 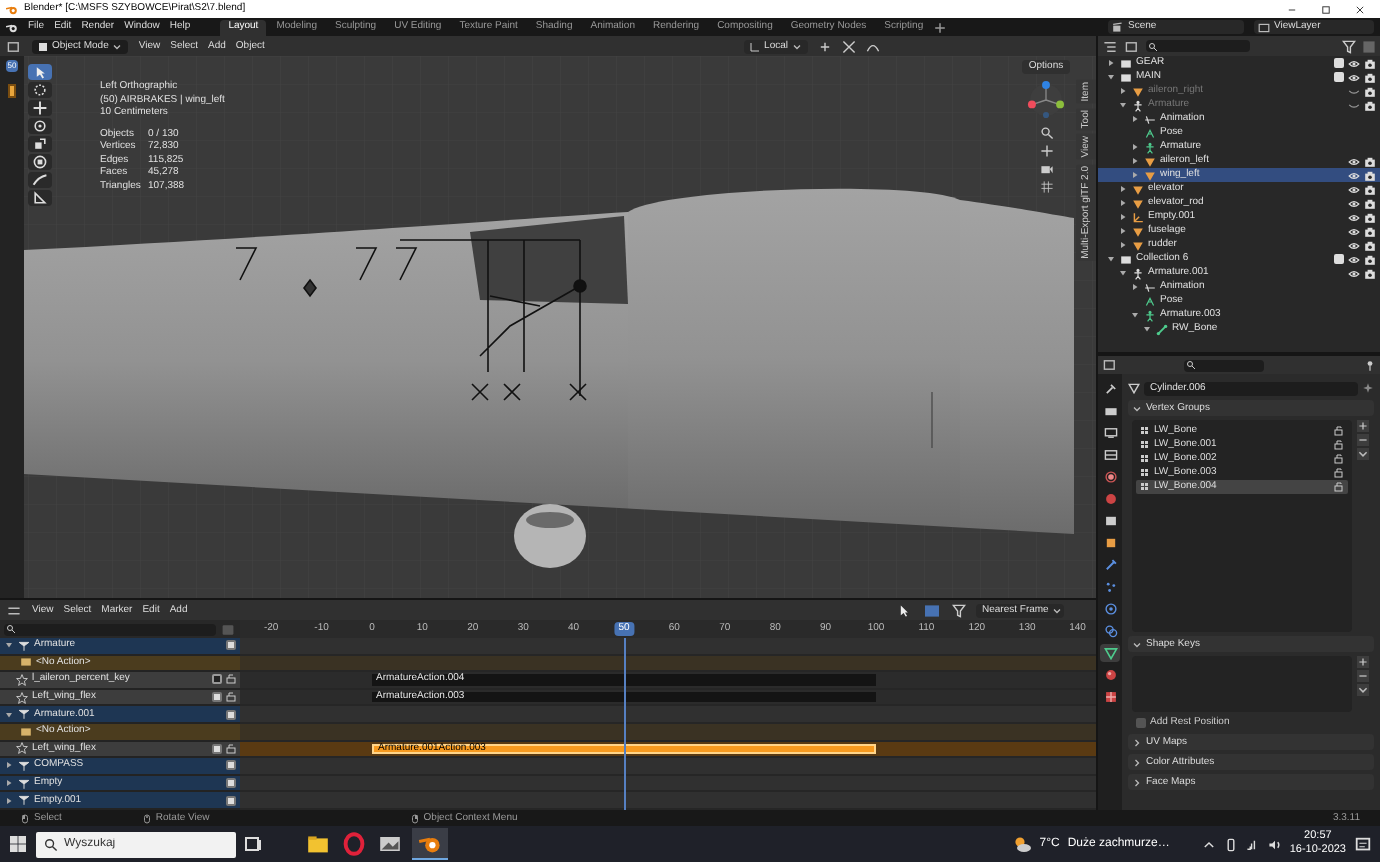 What do you see at coordinates (1363, 844) in the screenshot?
I see `notification-icon` at bounding box center [1363, 844].